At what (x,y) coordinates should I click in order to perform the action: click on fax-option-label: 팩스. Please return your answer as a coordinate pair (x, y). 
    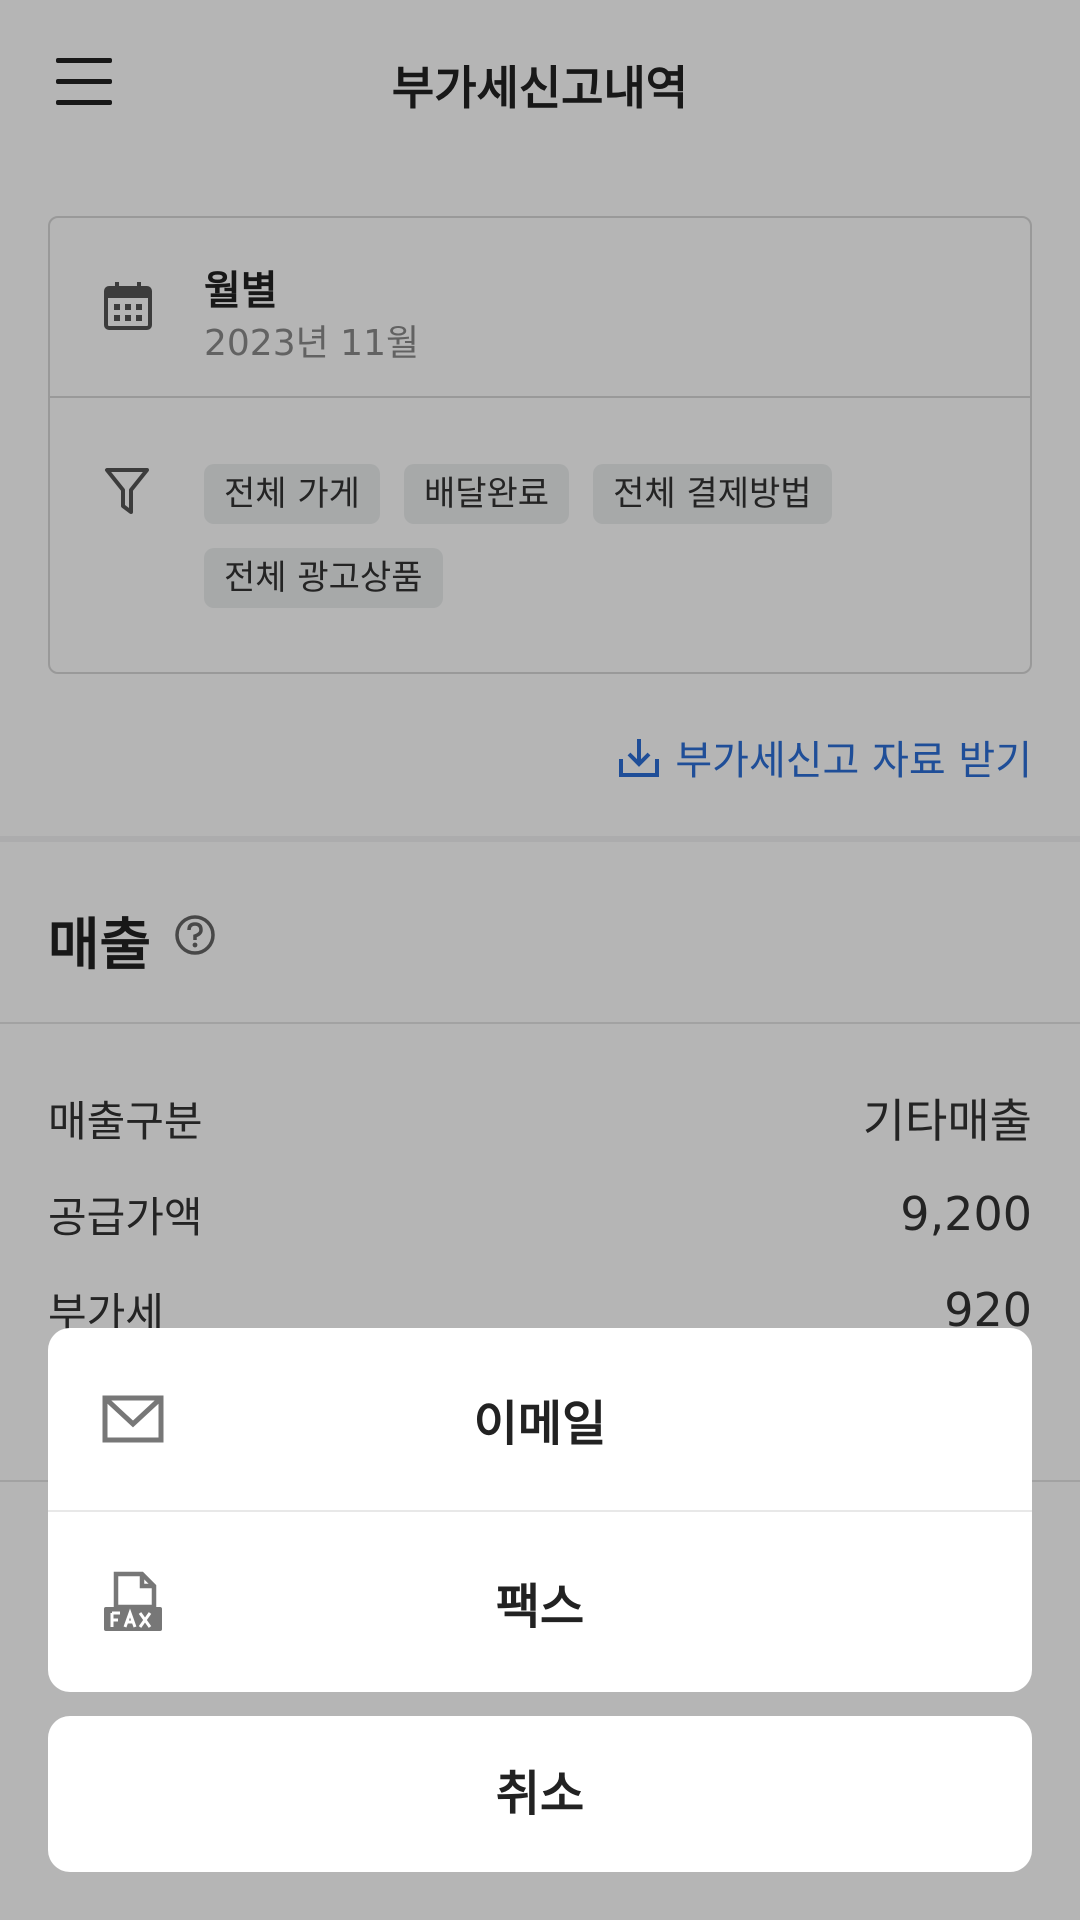
    Looking at the image, I should click on (540, 1607).